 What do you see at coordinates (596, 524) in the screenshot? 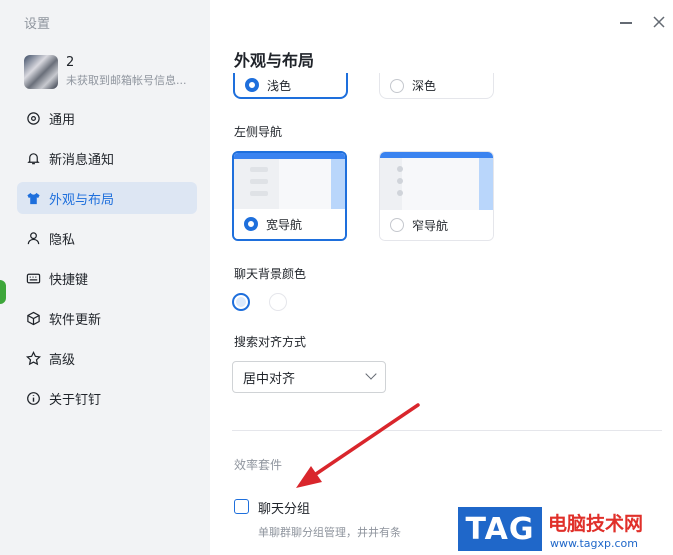
I see `watermark-site-name: 电脑技术网` at bounding box center [596, 524].